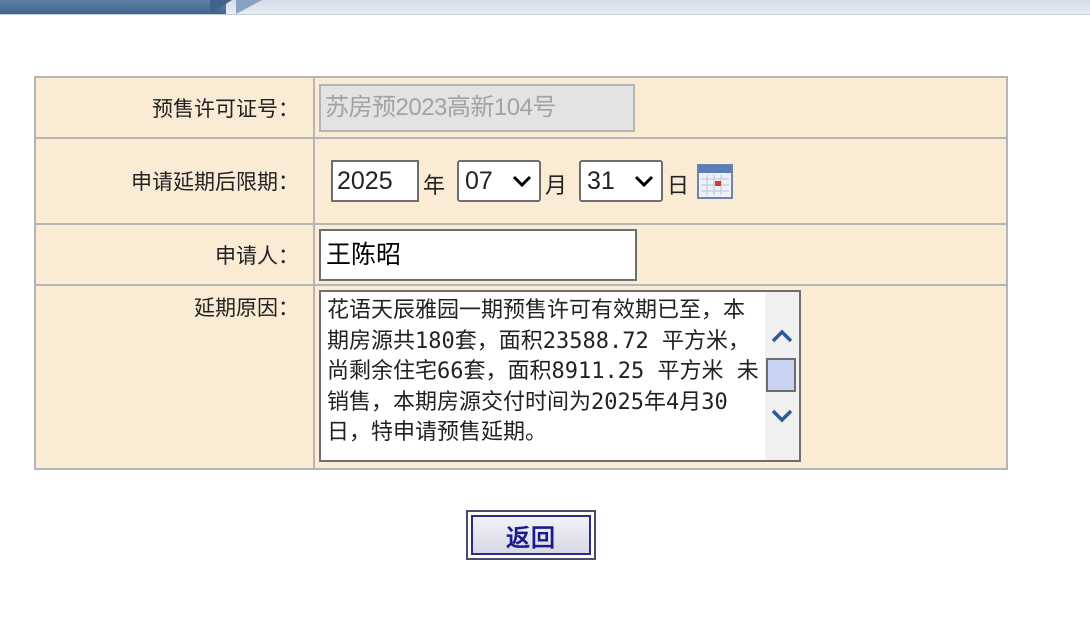 The width and height of the screenshot is (1090, 620). What do you see at coordinates (249, 7) in the screenshot?
I see `banner-slant-light` at bounding box center [249, 7].